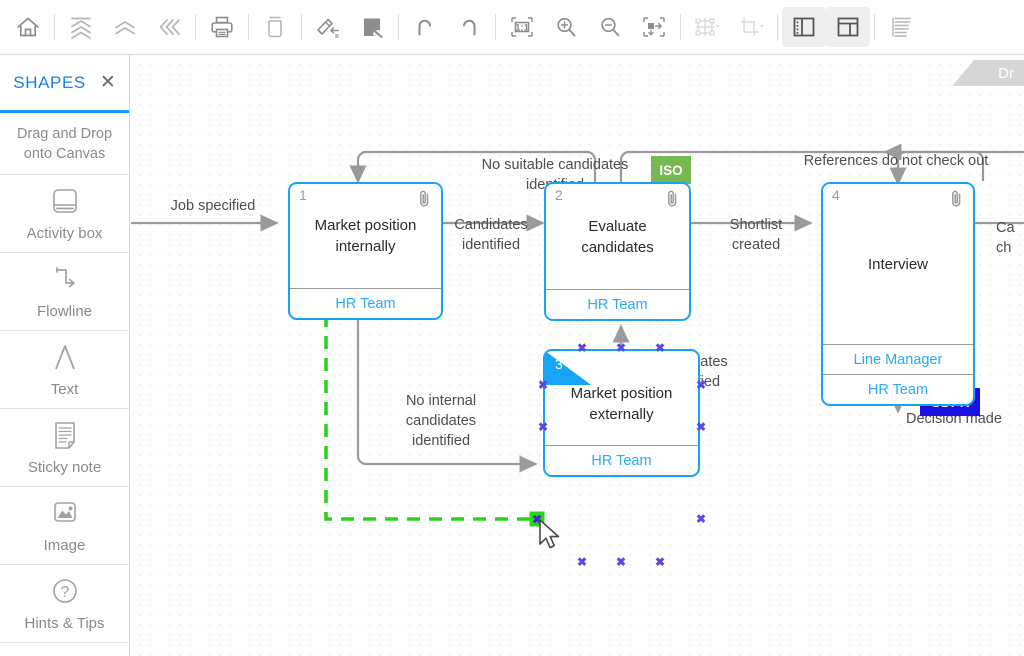 This screenshot has height=656, width=1024. I want to click on node-number: 1, so click(303, 195).